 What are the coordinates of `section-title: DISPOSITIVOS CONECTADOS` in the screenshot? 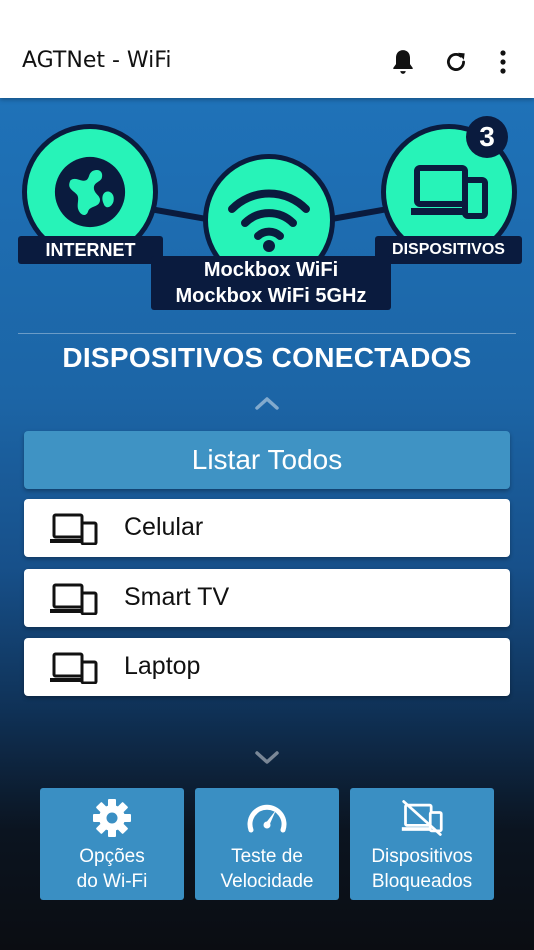 It's located at (267, 357).